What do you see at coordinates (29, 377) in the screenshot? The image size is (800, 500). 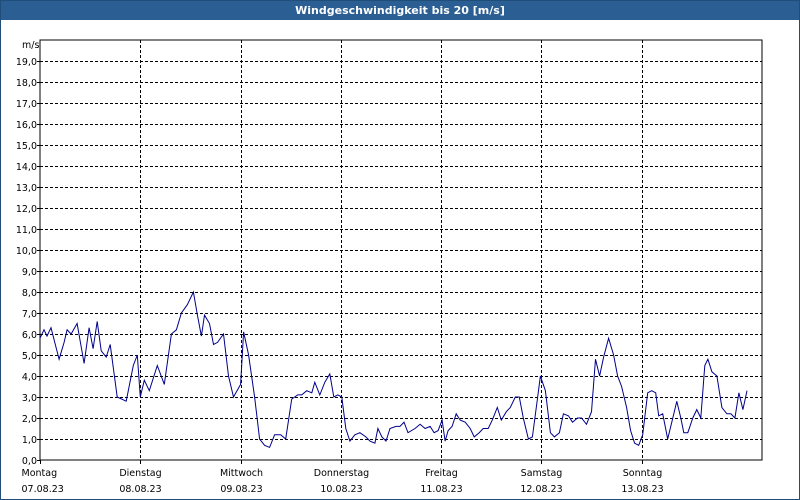 I see `y-tick-label: 4,0` at bounding box center [29, 377].